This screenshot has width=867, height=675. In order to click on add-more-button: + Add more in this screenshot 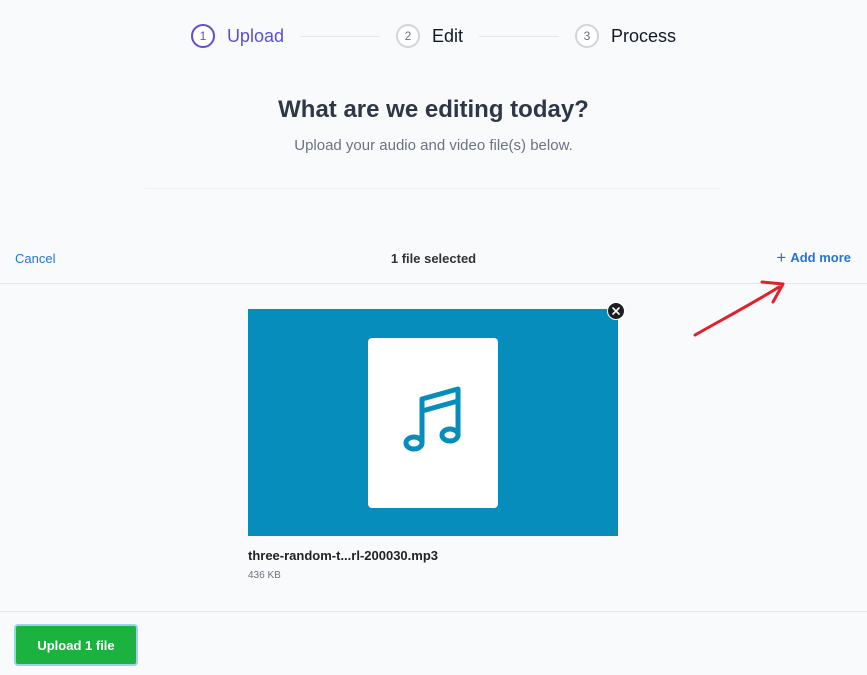, I will do `click(813, 257)`.